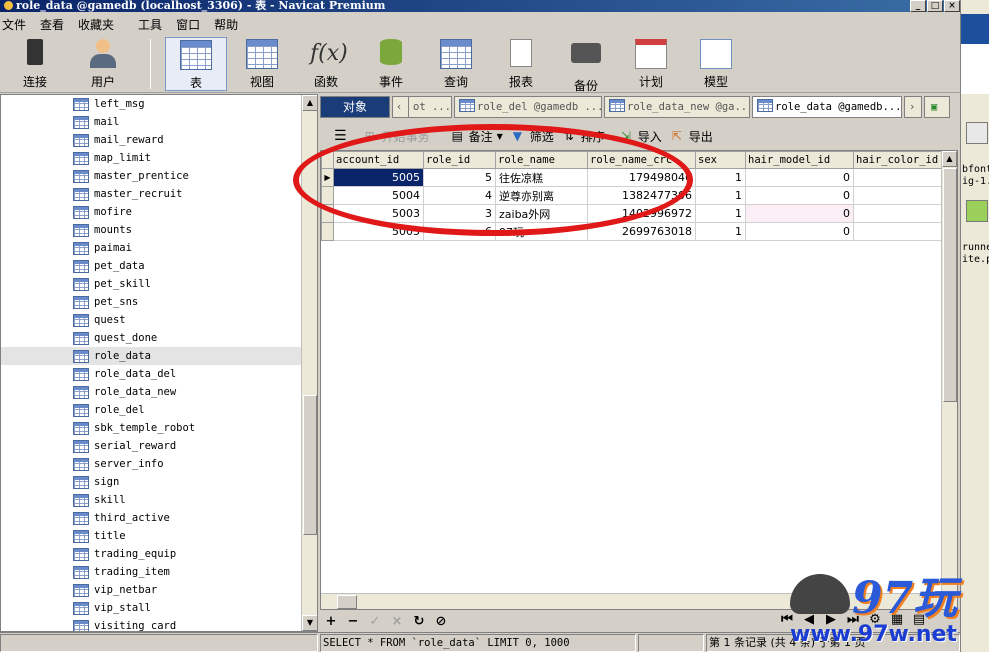 The image size is (989, 652). I want to click on tree-item-title: title, so click(152, 536).